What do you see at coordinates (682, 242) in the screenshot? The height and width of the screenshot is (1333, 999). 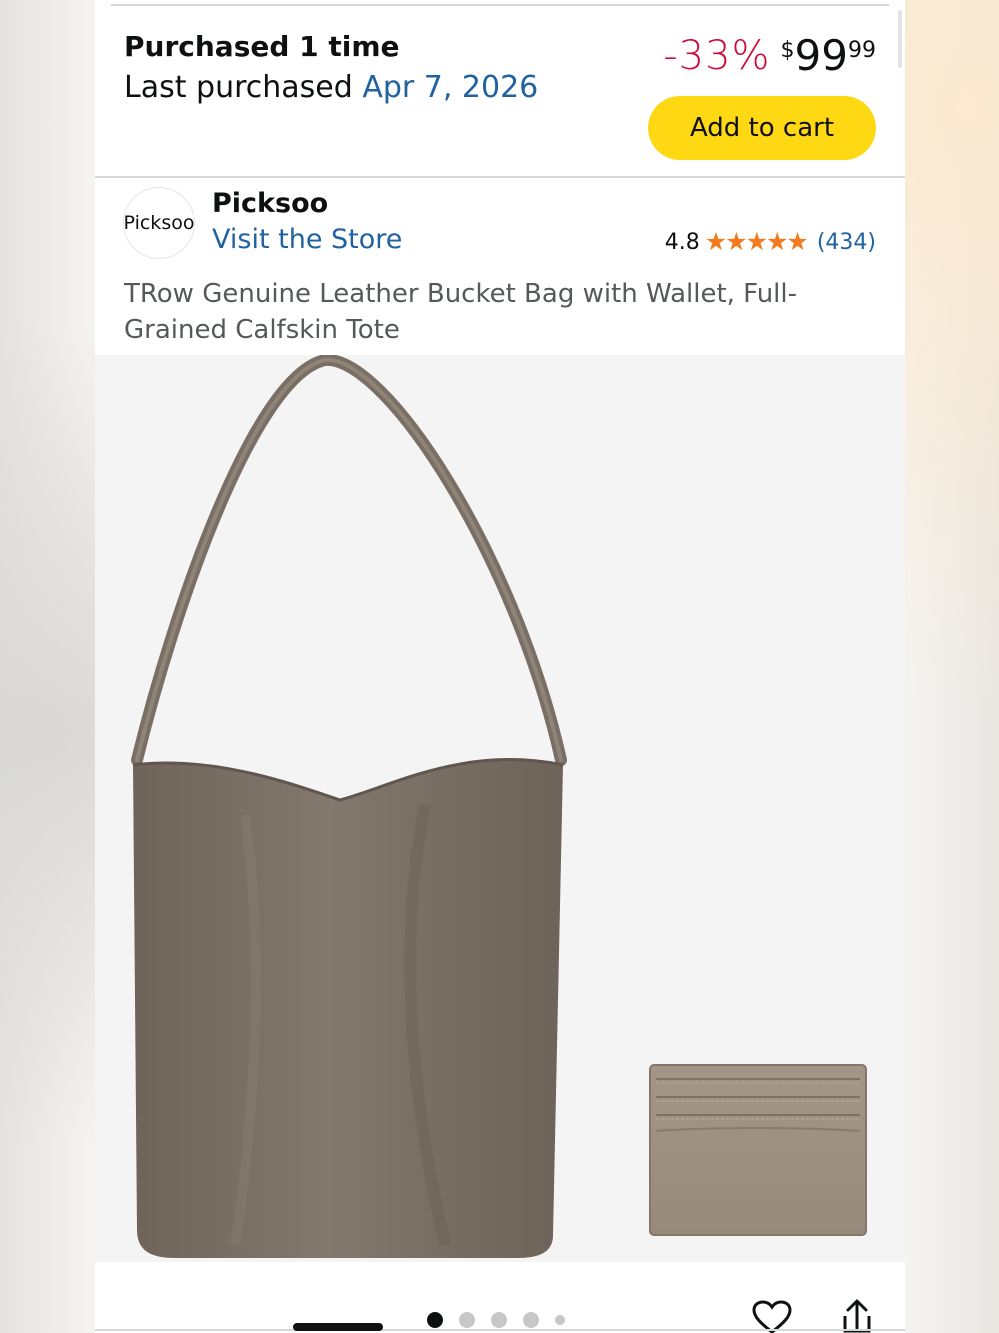 I see `rating-score: 4.8` at bounding box center [682, 242].